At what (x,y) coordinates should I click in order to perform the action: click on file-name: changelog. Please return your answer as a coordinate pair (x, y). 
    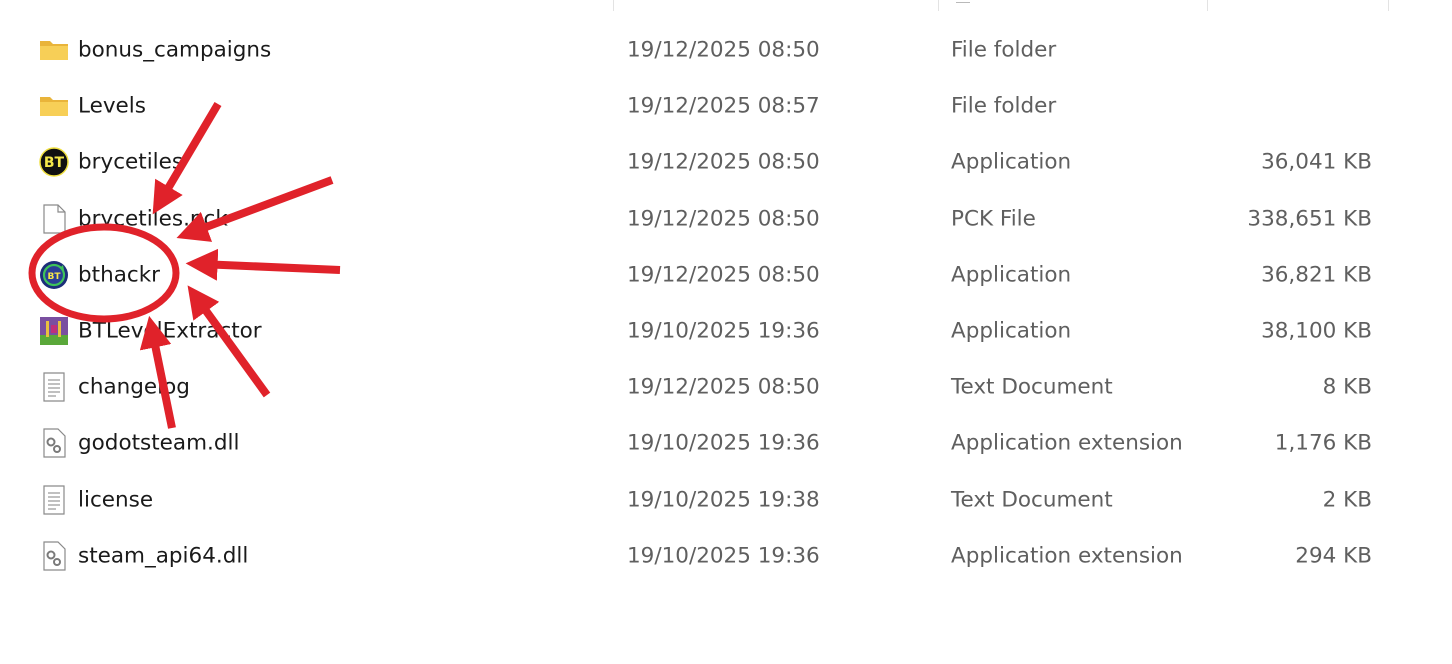
    Looking at the image, I should click on (134, 387).